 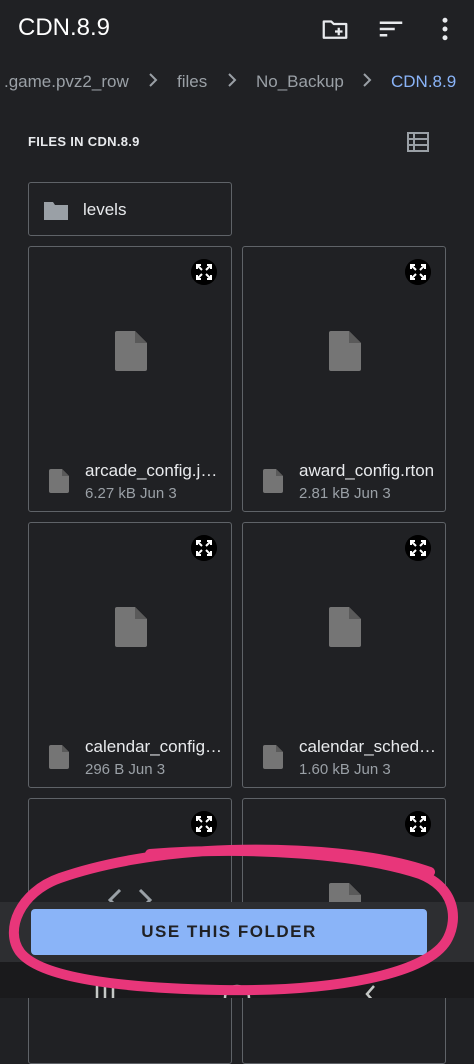 I want to click on use-this-folder-button: USE THIS FOLDER, so click(x=229, y=932).